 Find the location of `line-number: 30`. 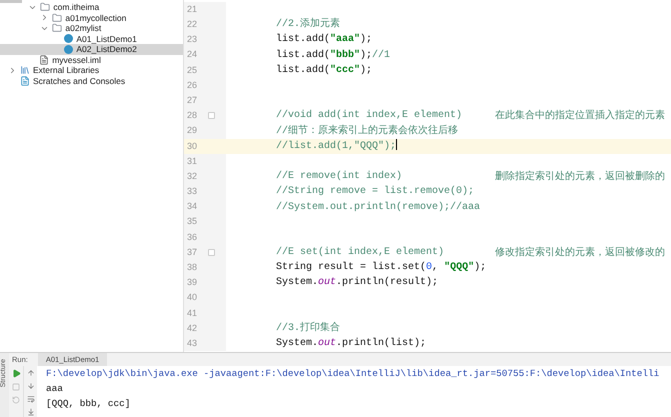

line-number: 30 is located at coordinates (192, 146).